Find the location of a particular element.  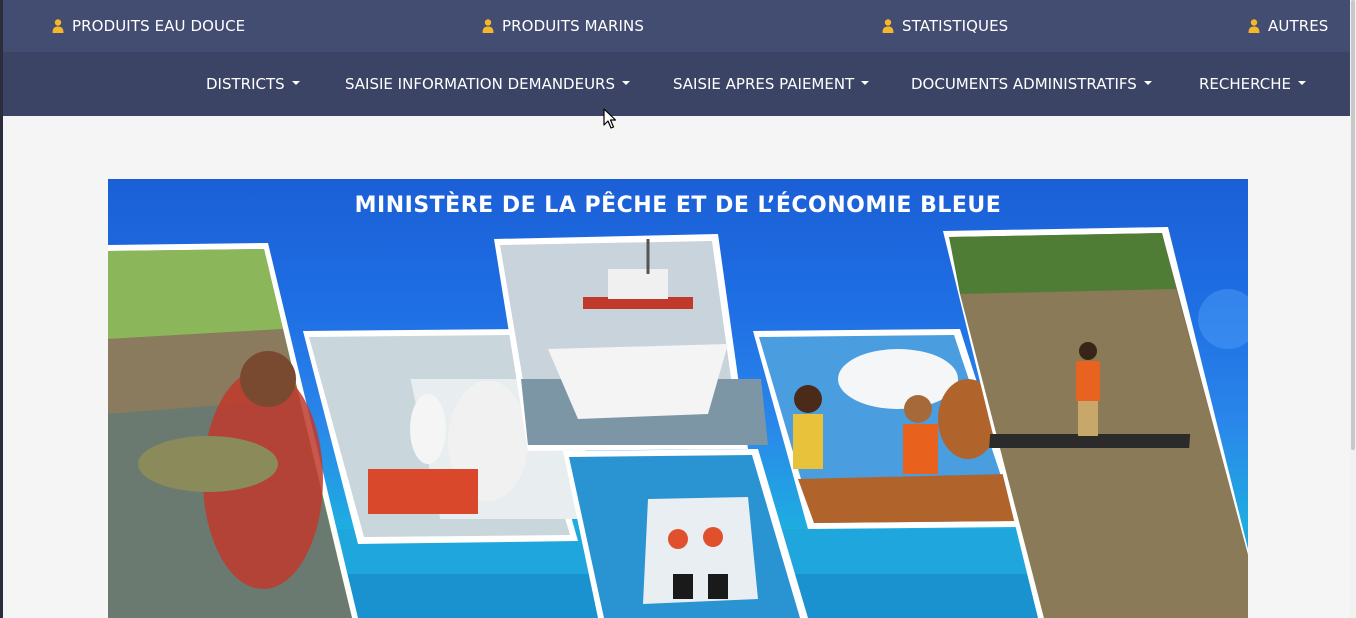

top-menu-label: PRODUITS EAU DOUCE is located at coordinates (159, 26).